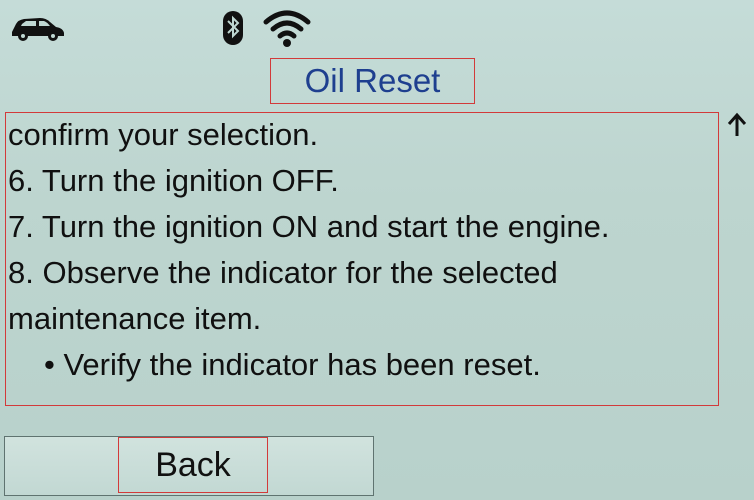 This screenshot has height=500, width=754. I want to click on instruction-line: maintenance item., so click(135, 318).